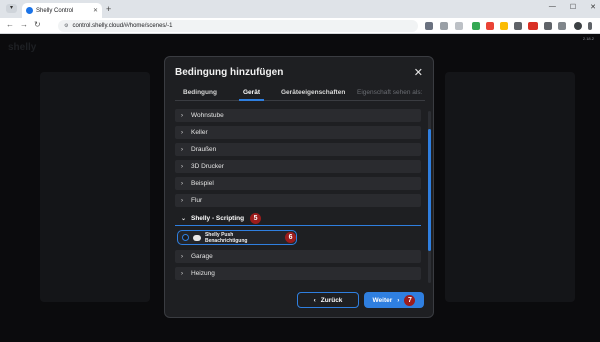 The height and width of the screenshot is (342, 600). I want to click on chevron-down-icon: ⌄, so click(184, 218).